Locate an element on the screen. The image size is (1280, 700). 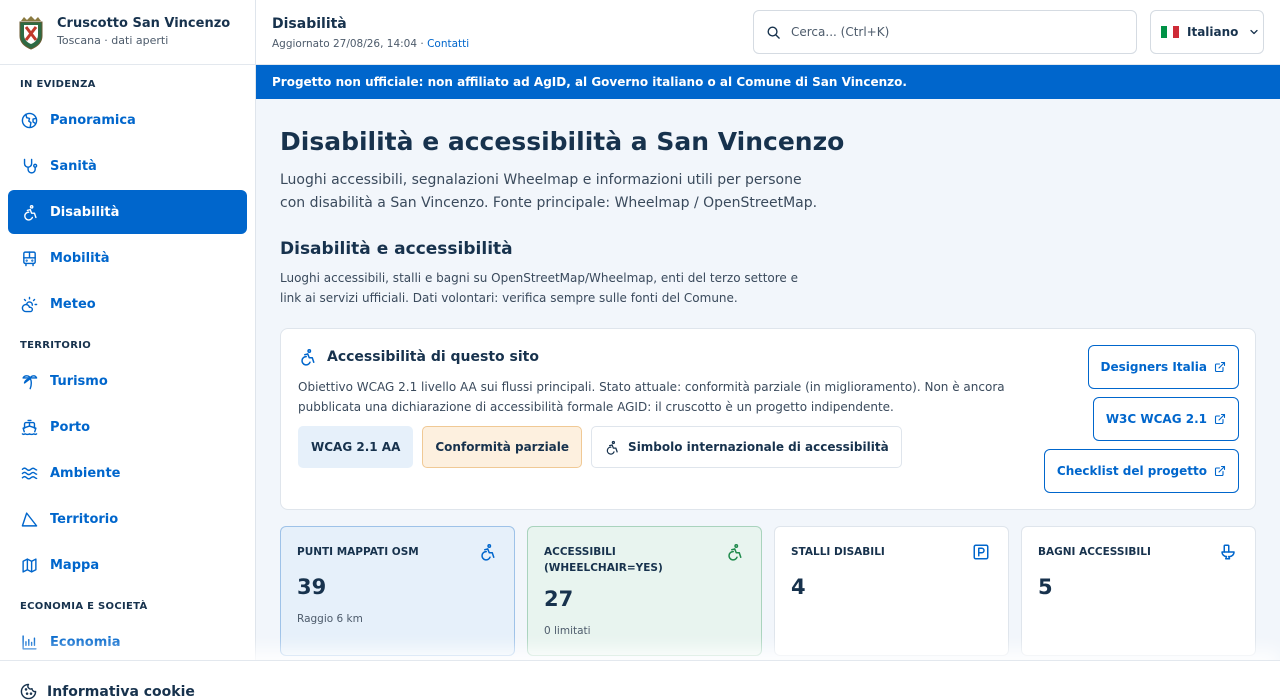
sidebar-item-label: Economia is located at coordinates (85, 642).